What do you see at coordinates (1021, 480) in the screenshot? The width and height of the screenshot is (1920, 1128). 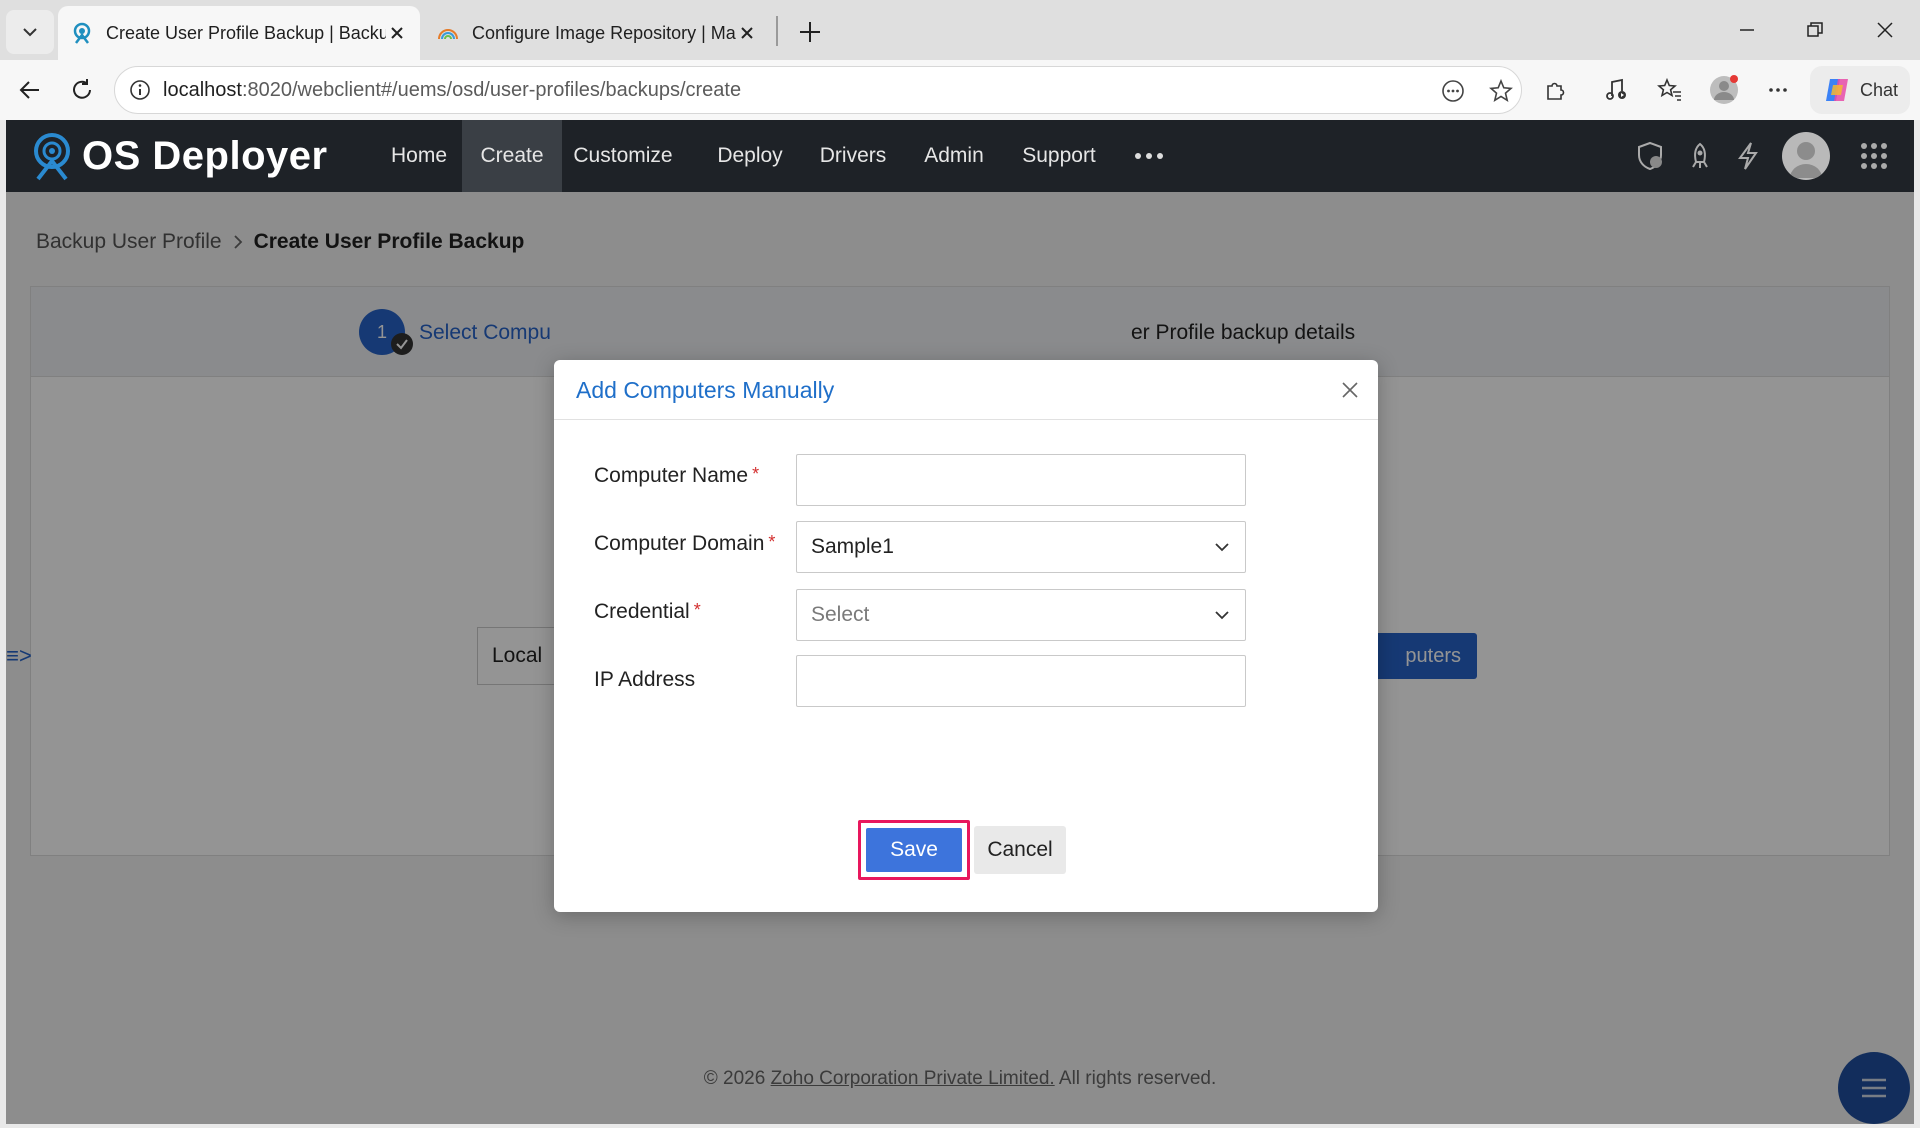 I see `computer-name-input` at bounding box center [1021, 480].